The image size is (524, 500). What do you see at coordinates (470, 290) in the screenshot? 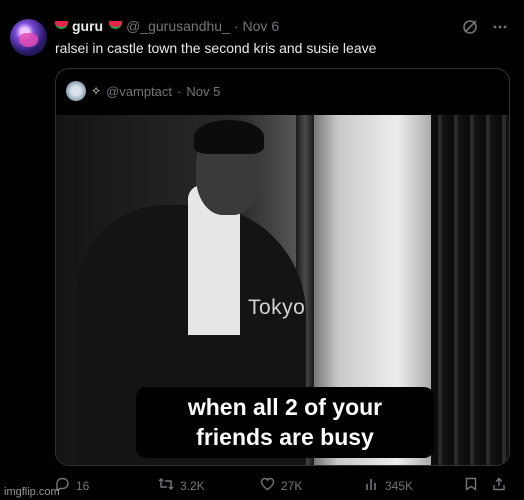
I see `curtain` at bounding box center [470, 290].